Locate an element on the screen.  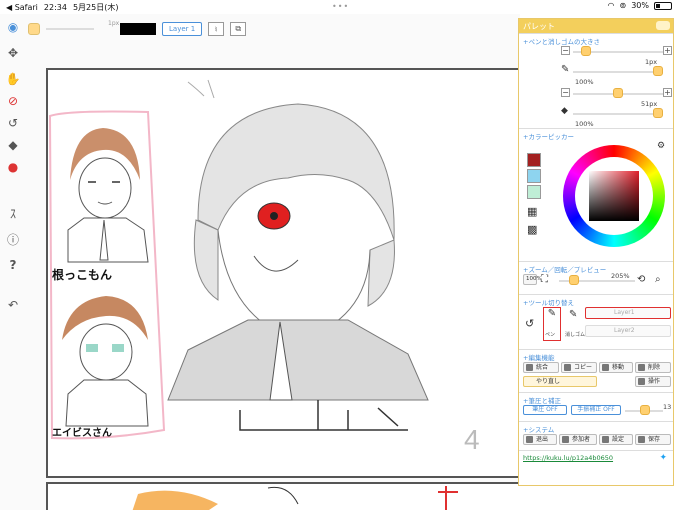
lasso-icon: ↺ is located at coordinates (13, 123).